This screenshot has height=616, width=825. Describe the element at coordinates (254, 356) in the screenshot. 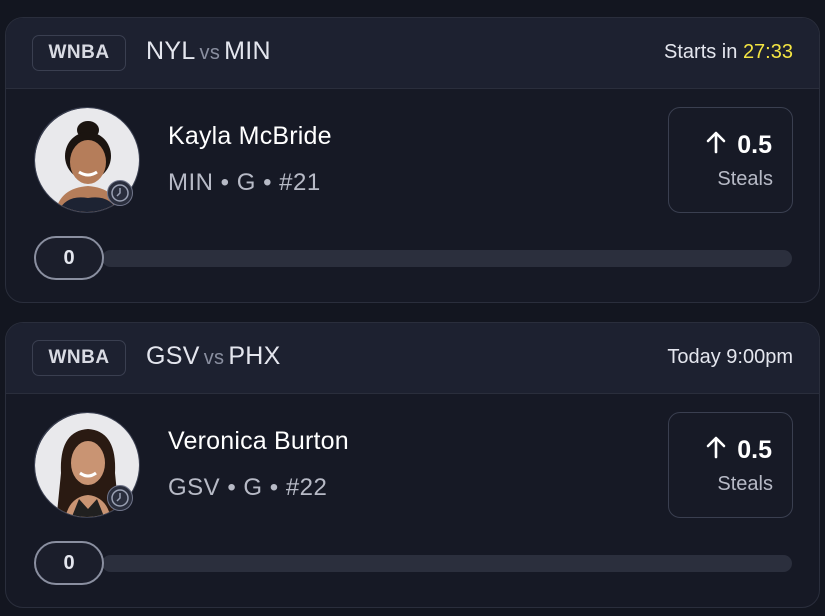

I see `away-team: PHX` at that location.